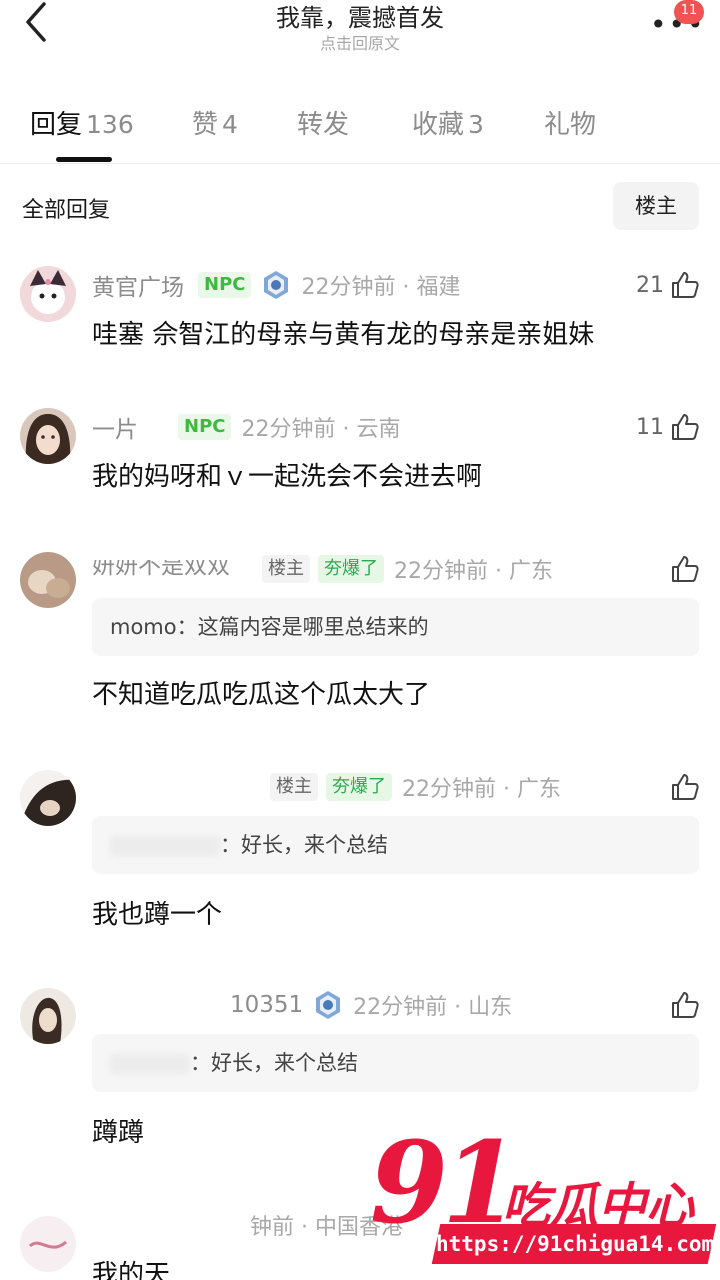 The width and height of the screenshot is (720, 1280). What do you see at coordinates (570, 125) in the screenshot?
I see `tab-label: 礼物` at bounding box center [570, 125].